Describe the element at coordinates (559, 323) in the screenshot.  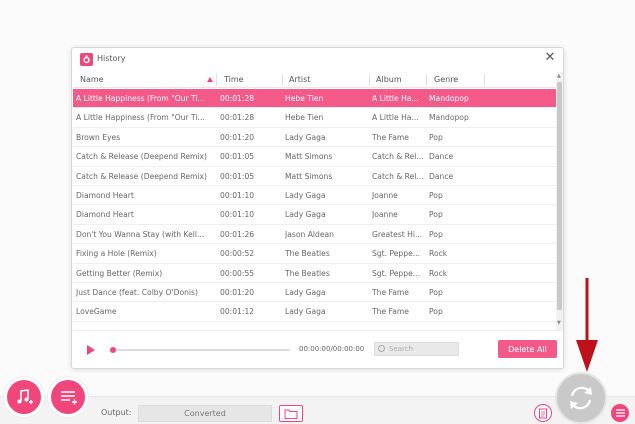
I see `scroll-down-icon: ▼` at that location.